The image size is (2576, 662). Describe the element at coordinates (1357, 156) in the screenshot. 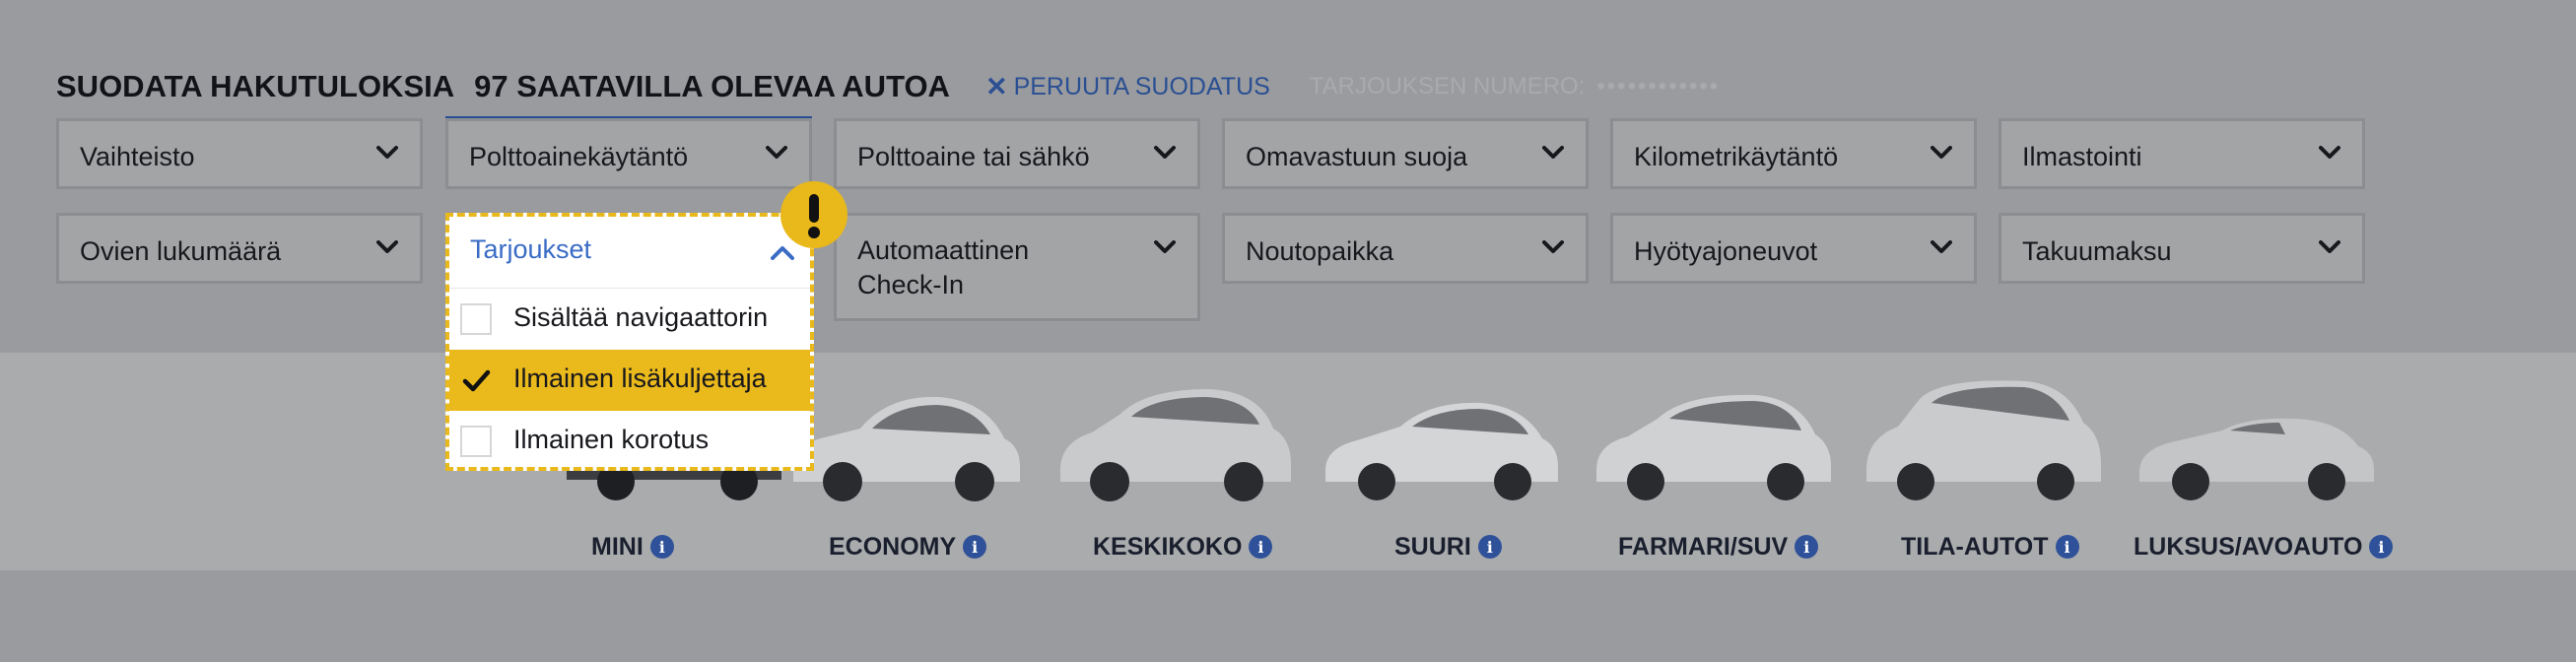

I see `filter-label: Omavastuun suoja` at that location.